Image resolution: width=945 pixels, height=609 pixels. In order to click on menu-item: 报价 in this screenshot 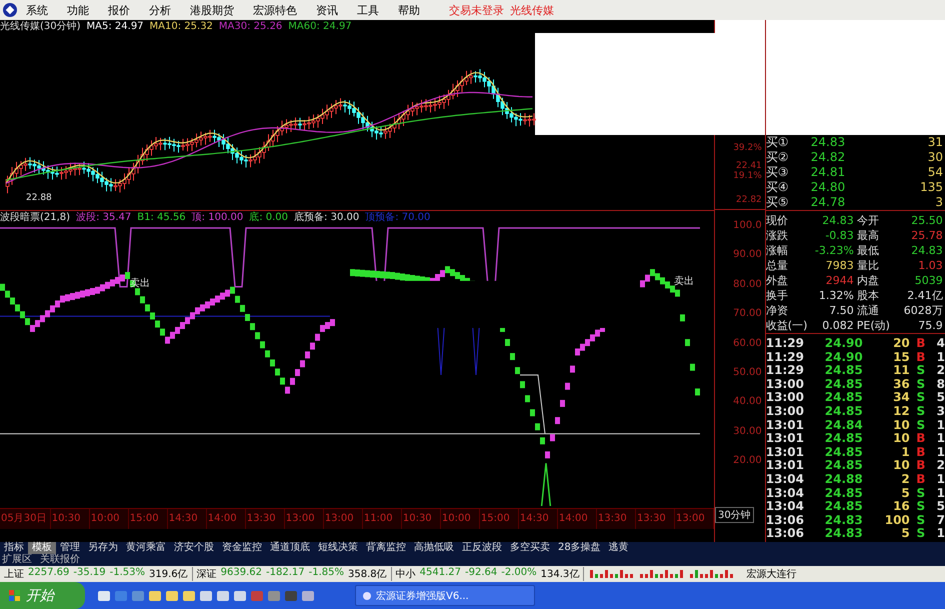, I will do `click(119, 10)`.